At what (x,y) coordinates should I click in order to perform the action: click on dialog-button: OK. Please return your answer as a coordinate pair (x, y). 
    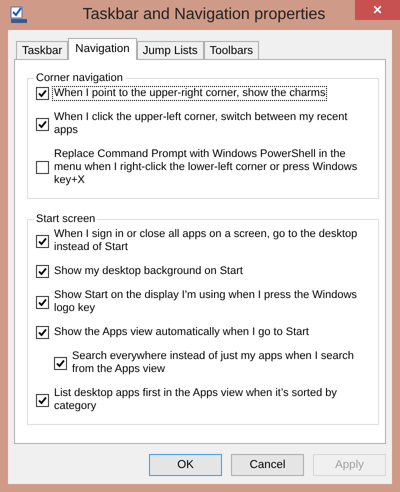
    Looking at the image, I should click on (185, 465).